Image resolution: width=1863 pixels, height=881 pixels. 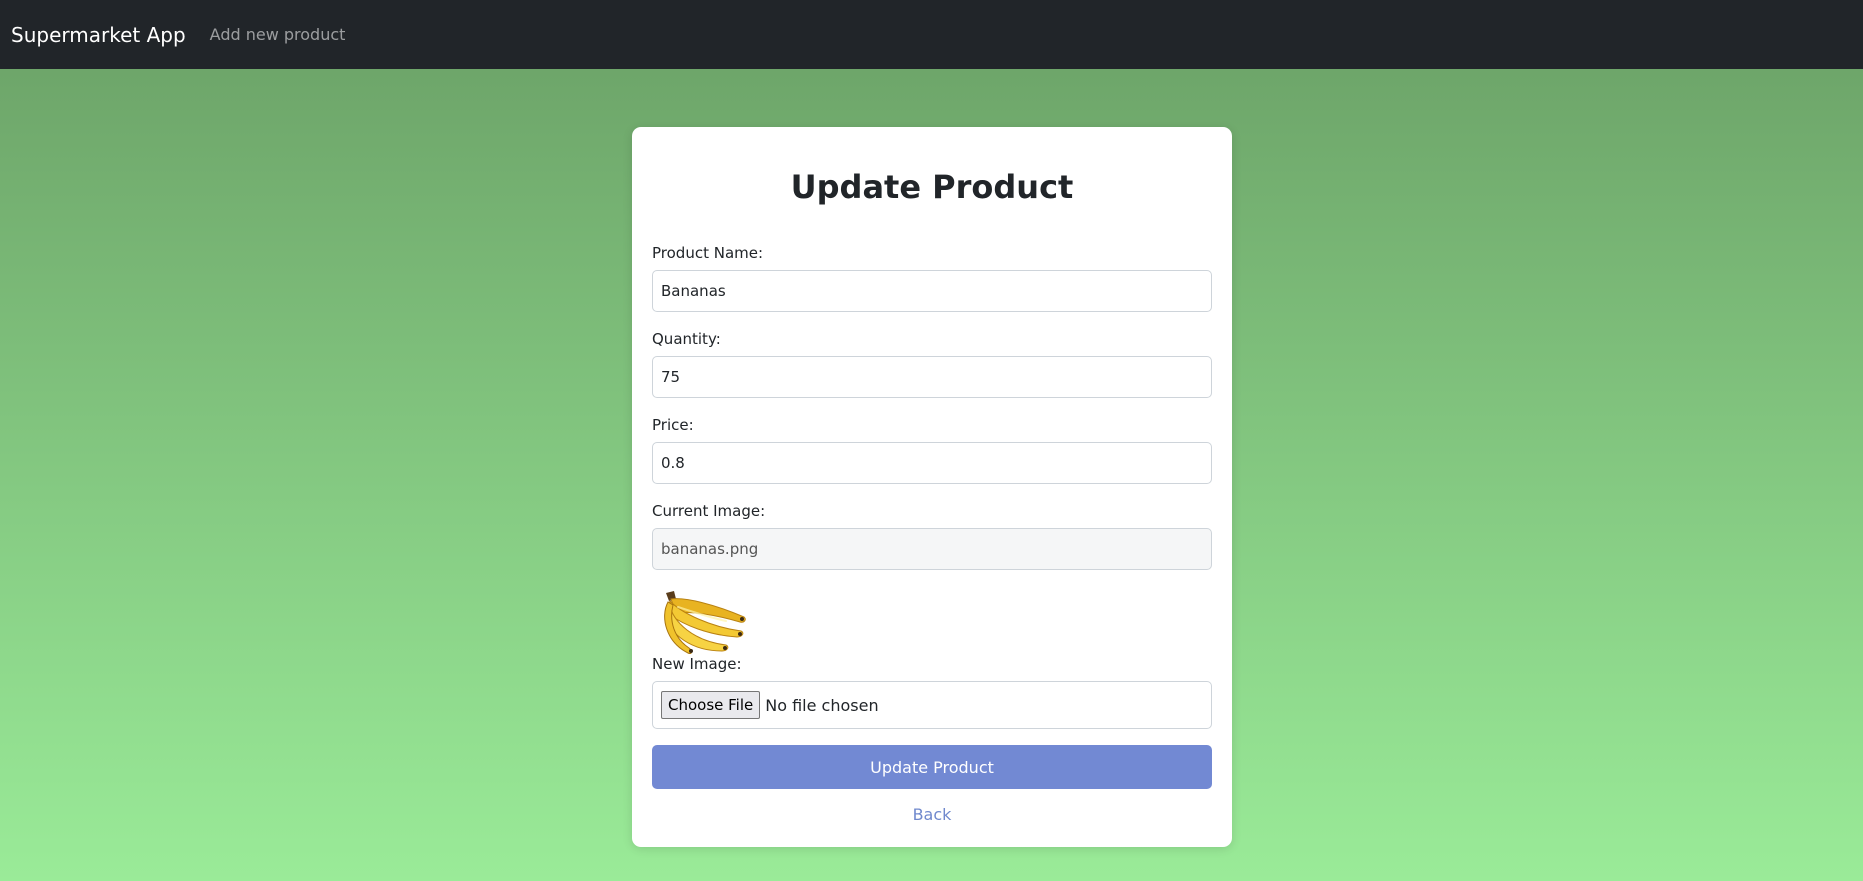 What do you see at coordinates (931, 34) in the screenshot?
I see `navbar: Supermarket App Add new product` at bounding box center [931, 34].